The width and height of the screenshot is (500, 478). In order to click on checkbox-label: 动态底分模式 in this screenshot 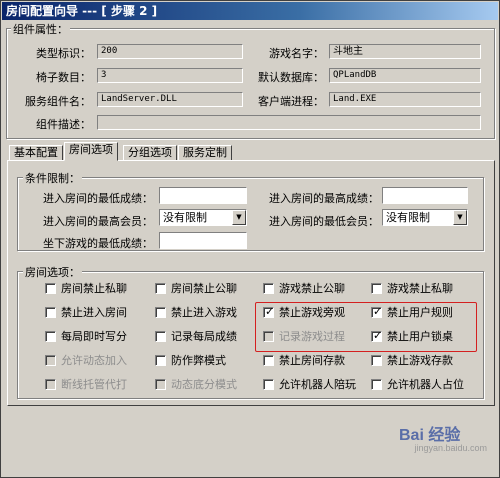, I will do `click(204, 384)`.